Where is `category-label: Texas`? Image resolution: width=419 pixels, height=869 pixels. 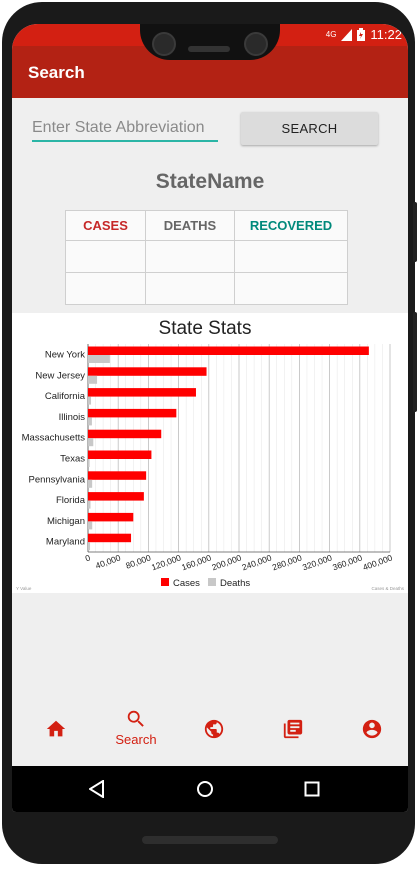 category-label: Texas is located at coordinates (72, 459).